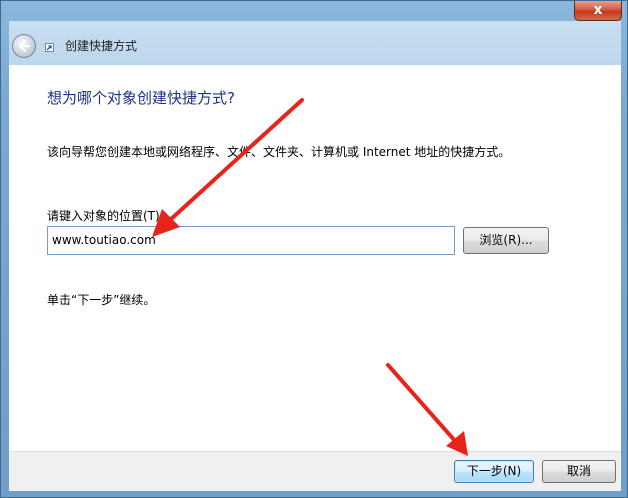 This screenshot has height=498, width=628. What do you see at coordinates (315, 471) in the screenshot?
I see `button-bar: 下一步(N) 取消` at bounding box center [315, 471].